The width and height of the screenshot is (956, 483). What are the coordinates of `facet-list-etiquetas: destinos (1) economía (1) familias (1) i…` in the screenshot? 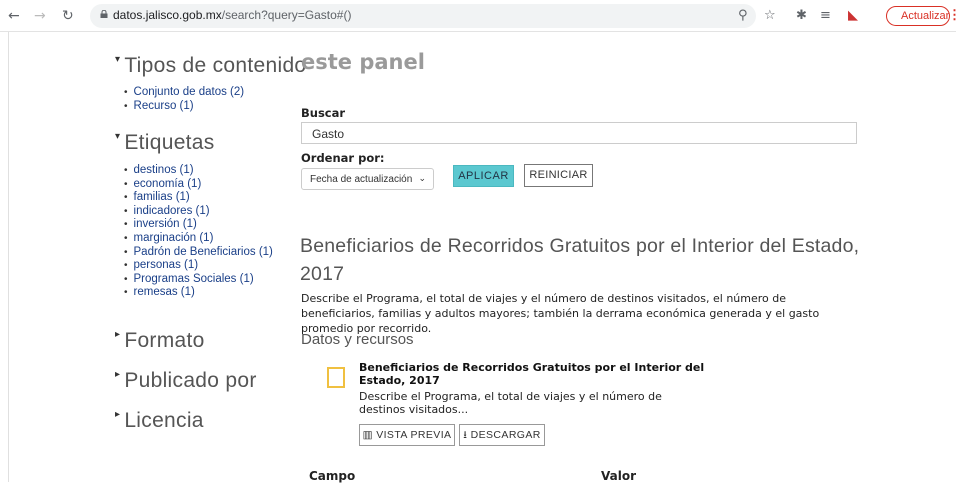 It's located at (198, 232).